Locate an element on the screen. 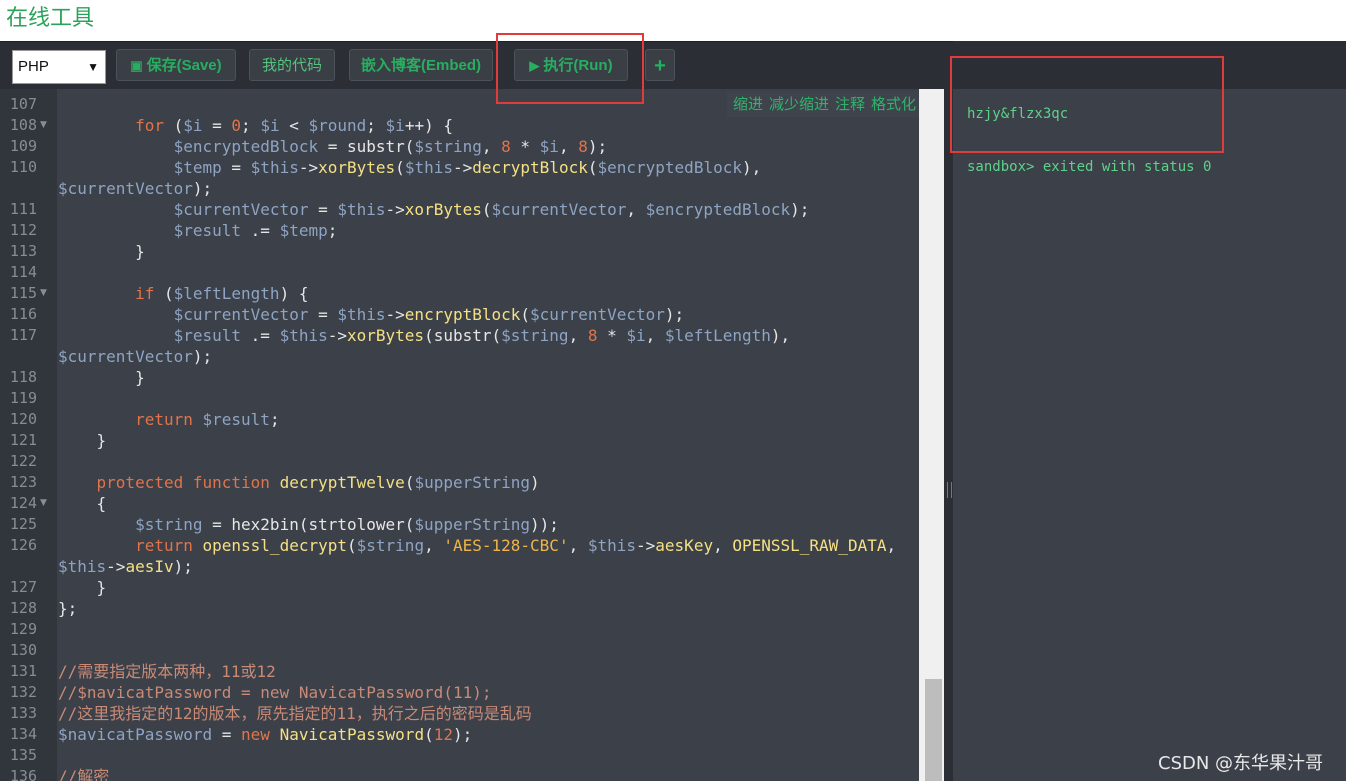  line-number: 123 is located at coordinates (23, 482).